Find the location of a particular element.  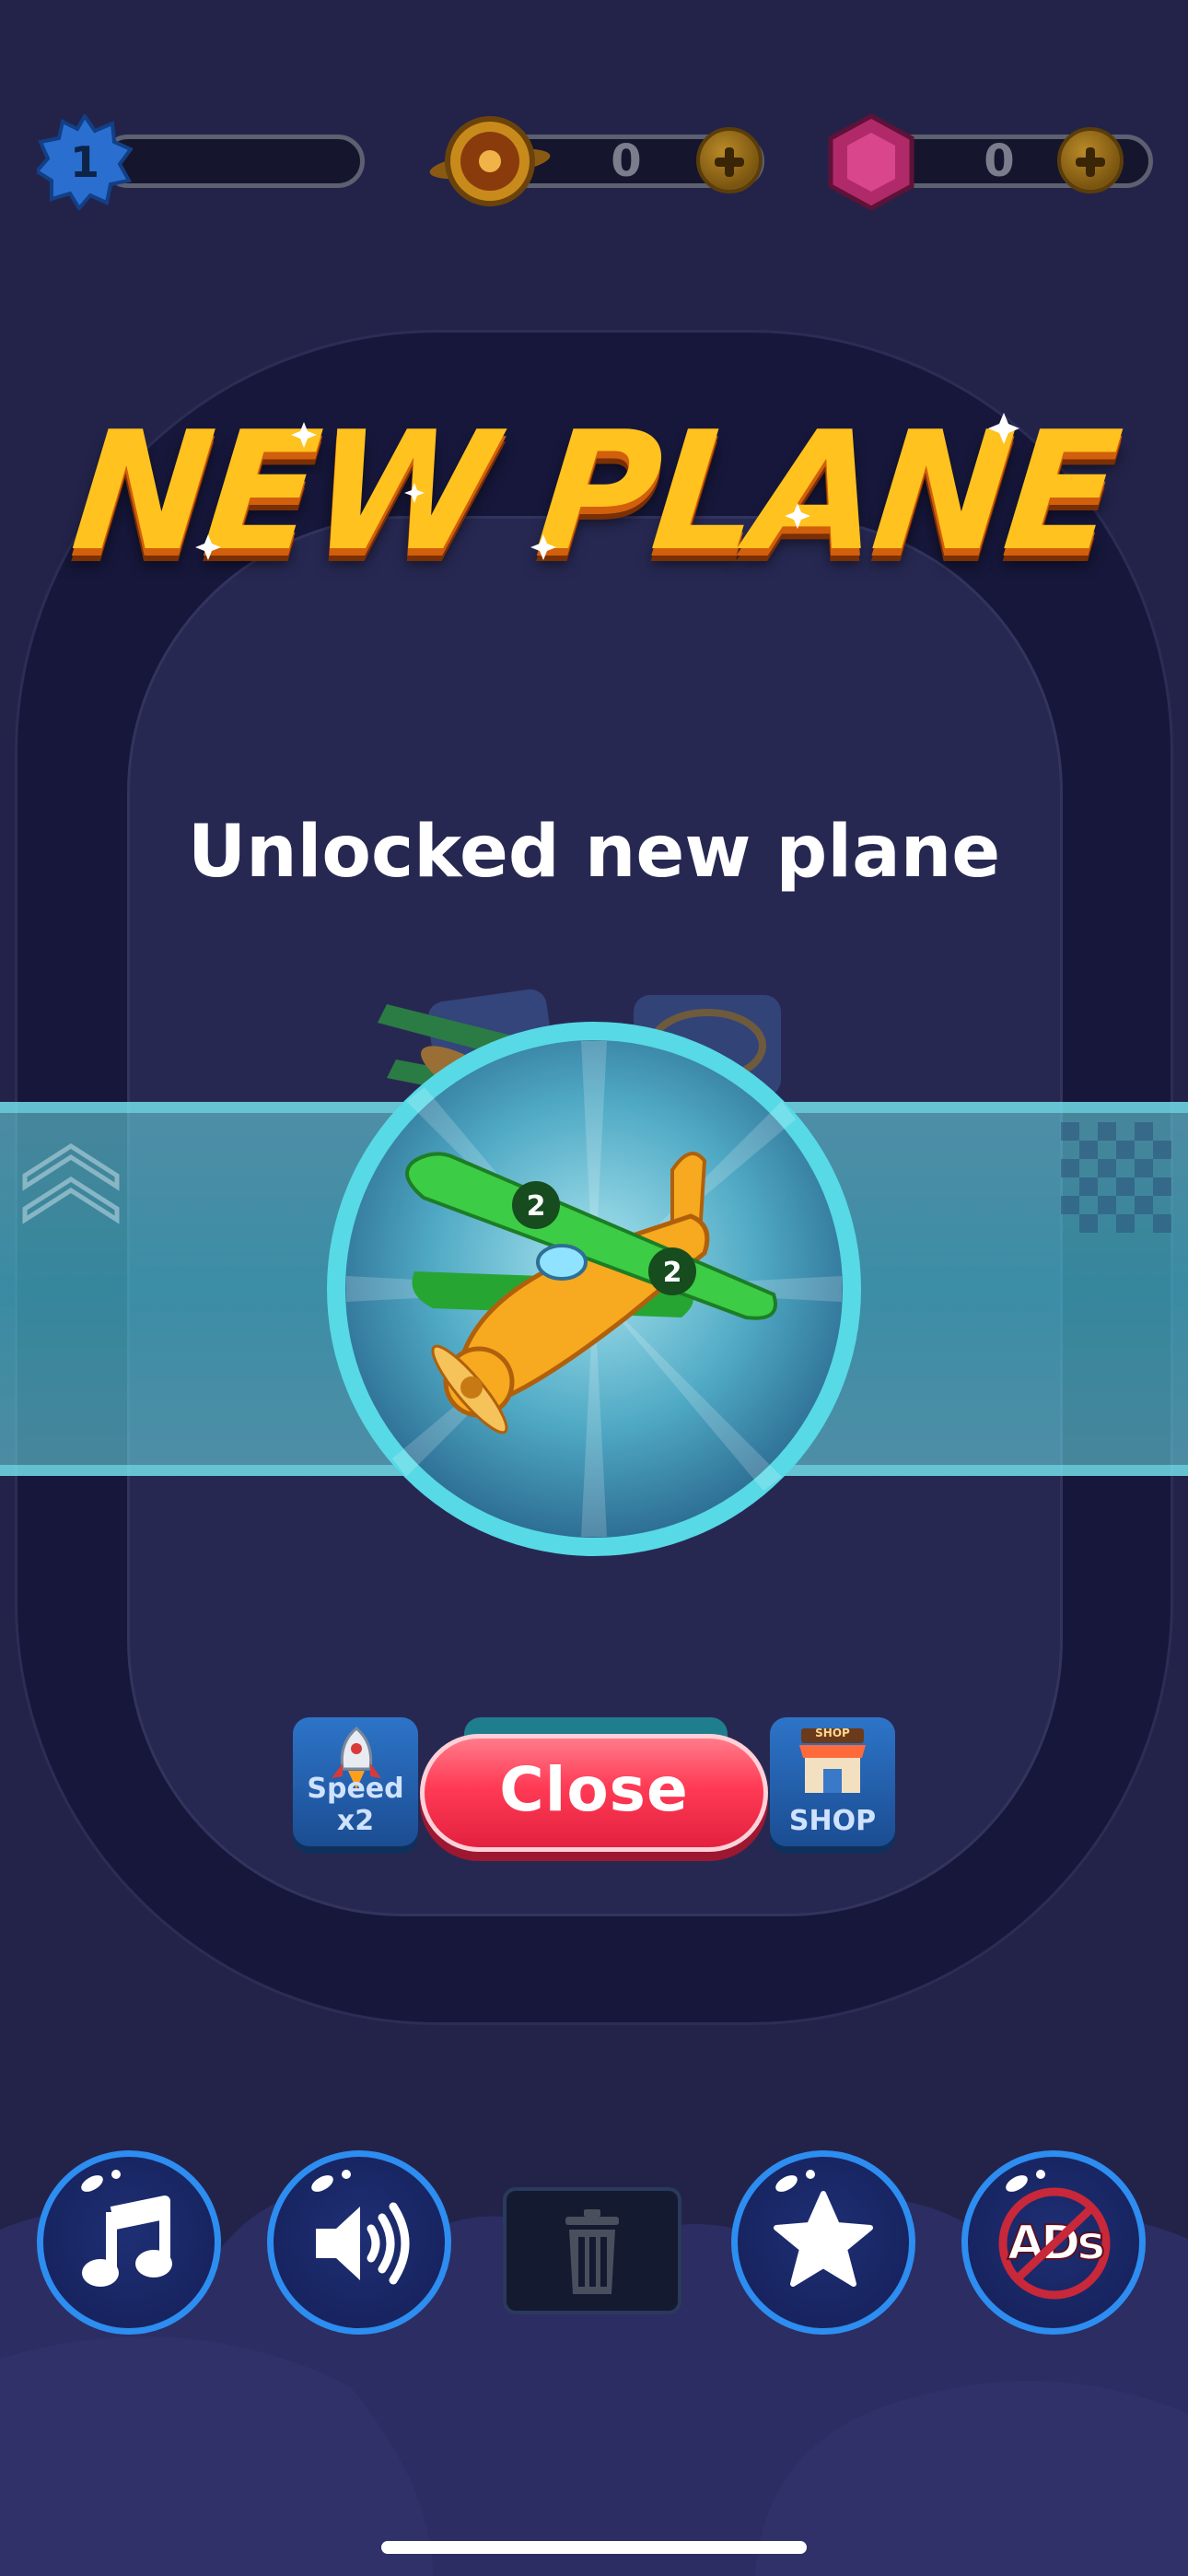

plane-level-badge-left: 2 is located at coordinates (536, 1206).